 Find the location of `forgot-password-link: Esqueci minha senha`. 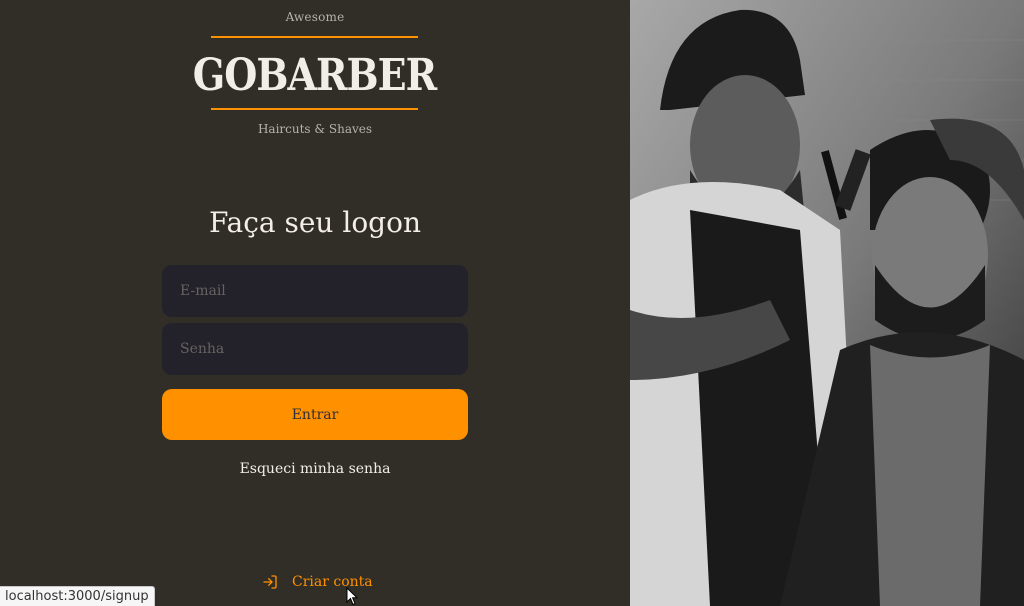

forgot-password-link: Esqueci minha senha is located at coordinates (315, 469).